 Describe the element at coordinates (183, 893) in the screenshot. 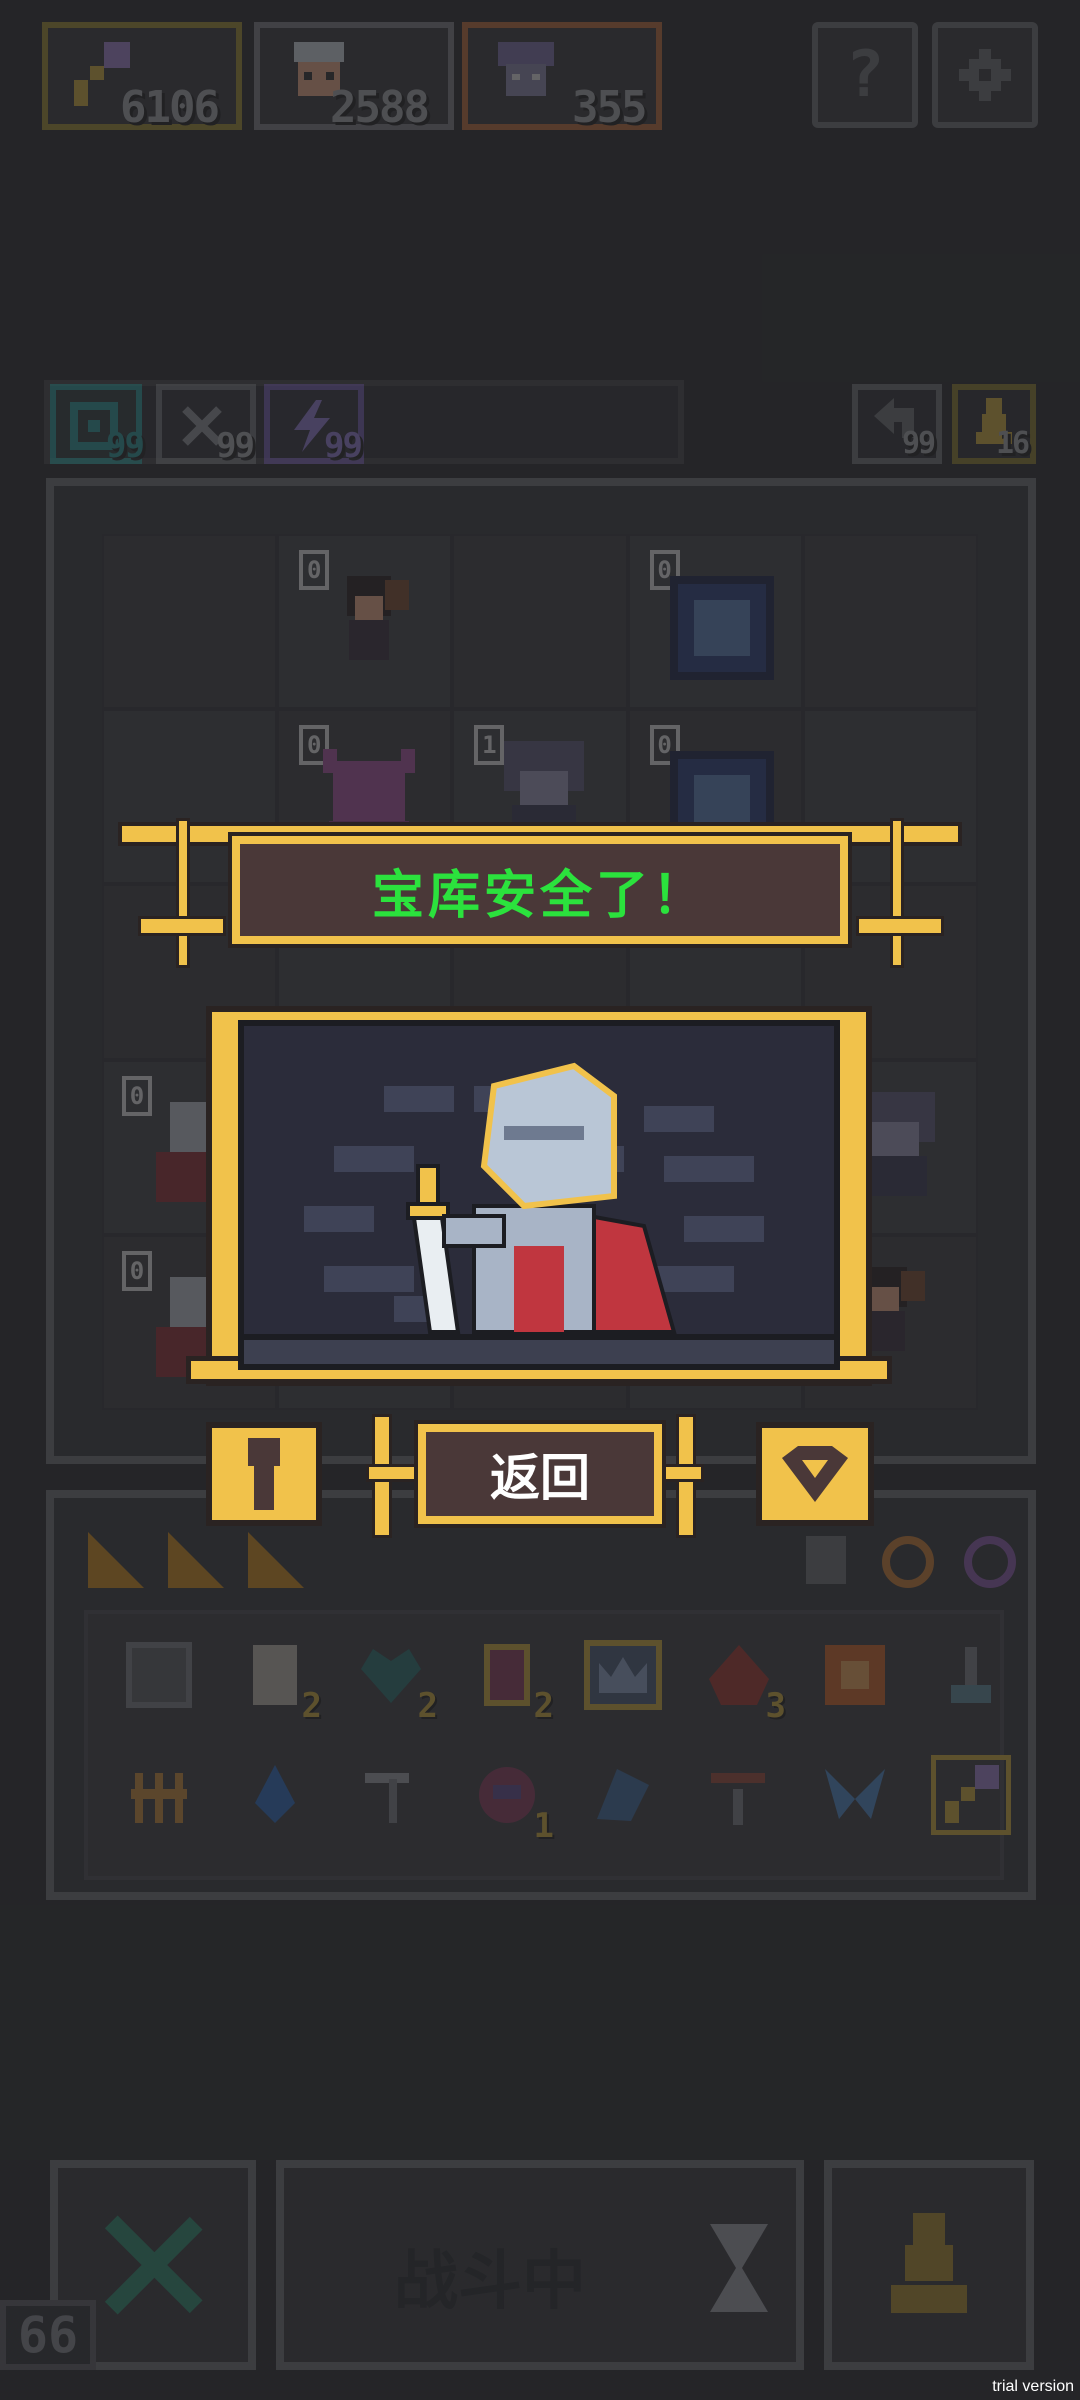

I see `banner-post-left` at that location.